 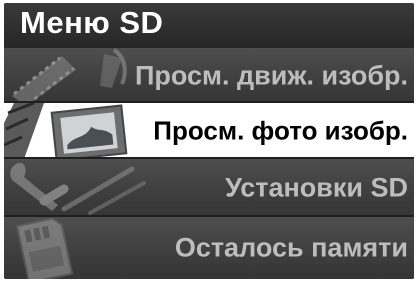 I want to click on menu-item-label: Установки SD, so click(x=316, y=187).